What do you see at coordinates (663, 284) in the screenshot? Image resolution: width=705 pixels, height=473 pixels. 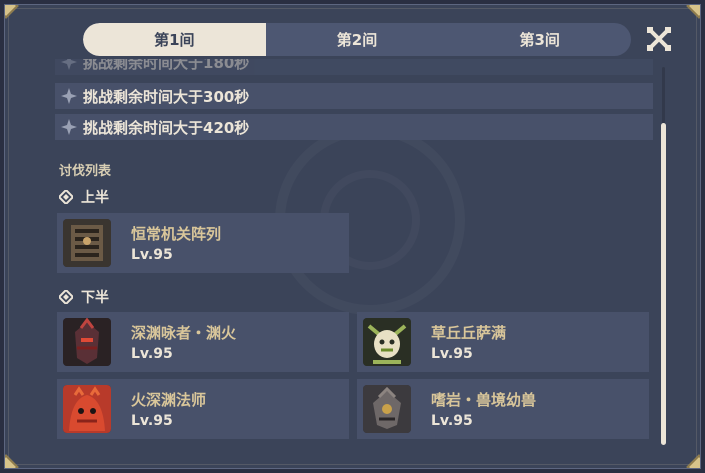 I see `scrollbar-thumb` at bounding box center [663, 284].